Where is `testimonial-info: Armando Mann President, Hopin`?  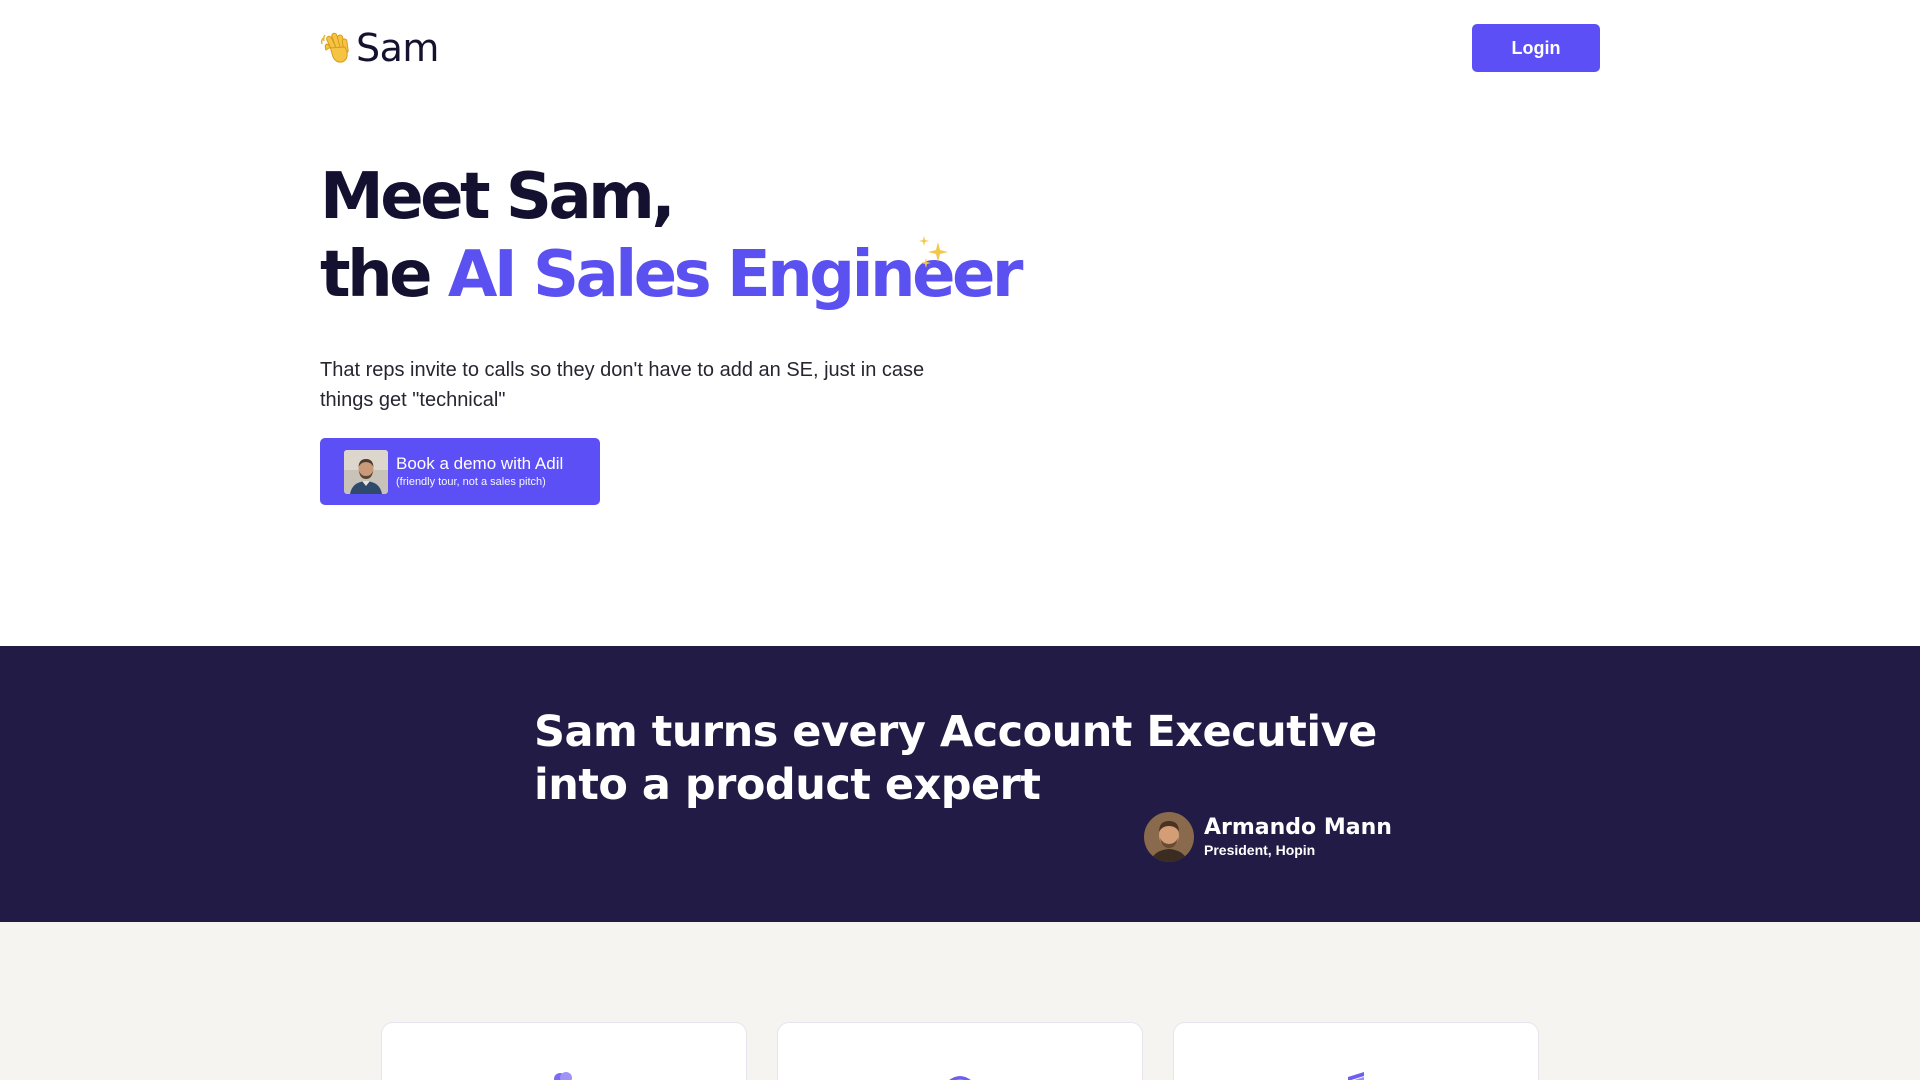
testimonial-info: Armando Mann President, Hopin is located at coordinates (1298, 837).